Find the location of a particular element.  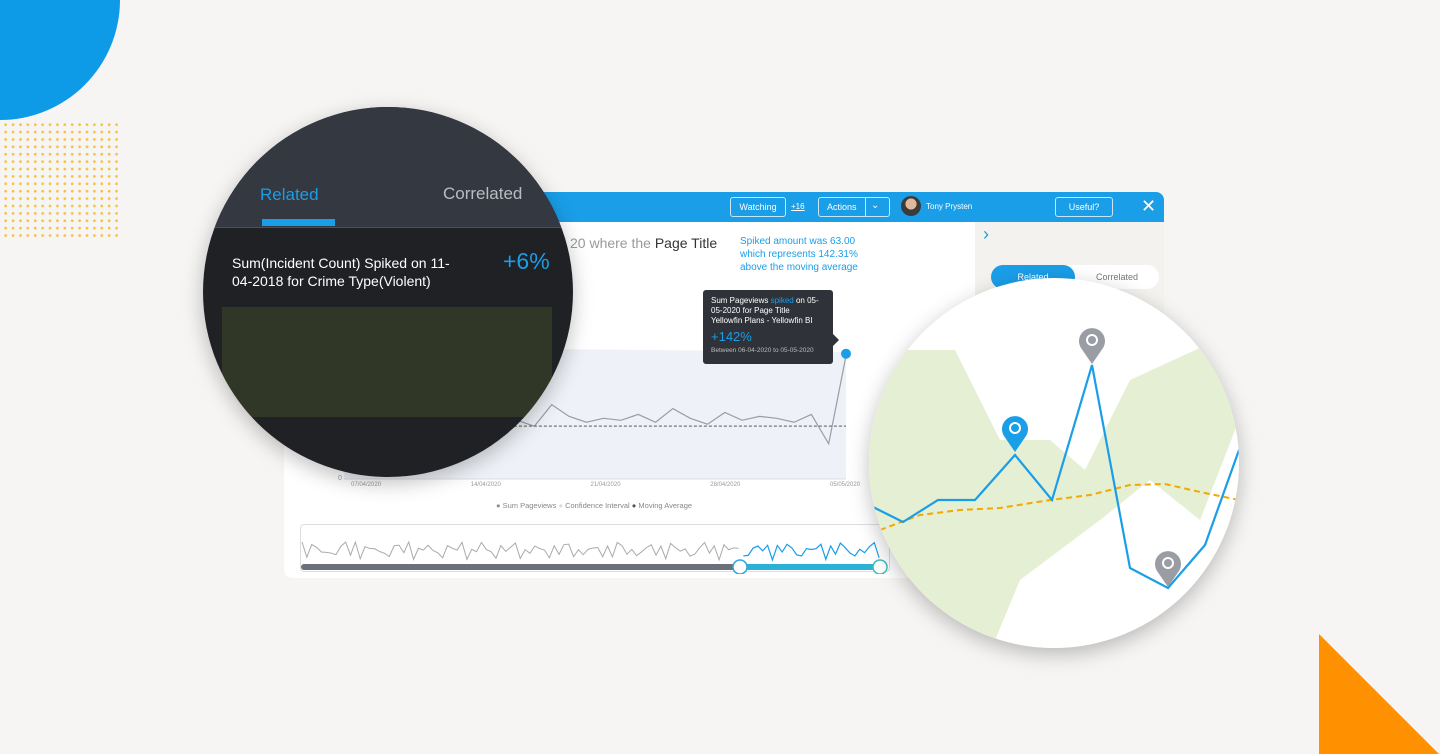

insight-tabs: Related Correlated is located at coordinates (388, 167).